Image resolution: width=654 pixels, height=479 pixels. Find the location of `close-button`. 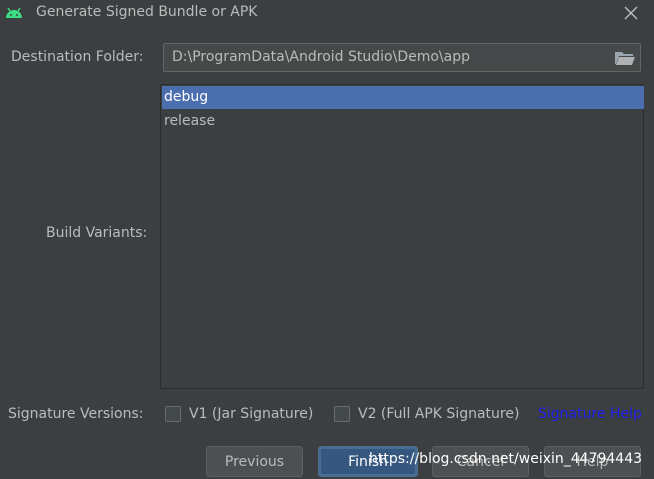

close-button is located at coordinates (631, 13).